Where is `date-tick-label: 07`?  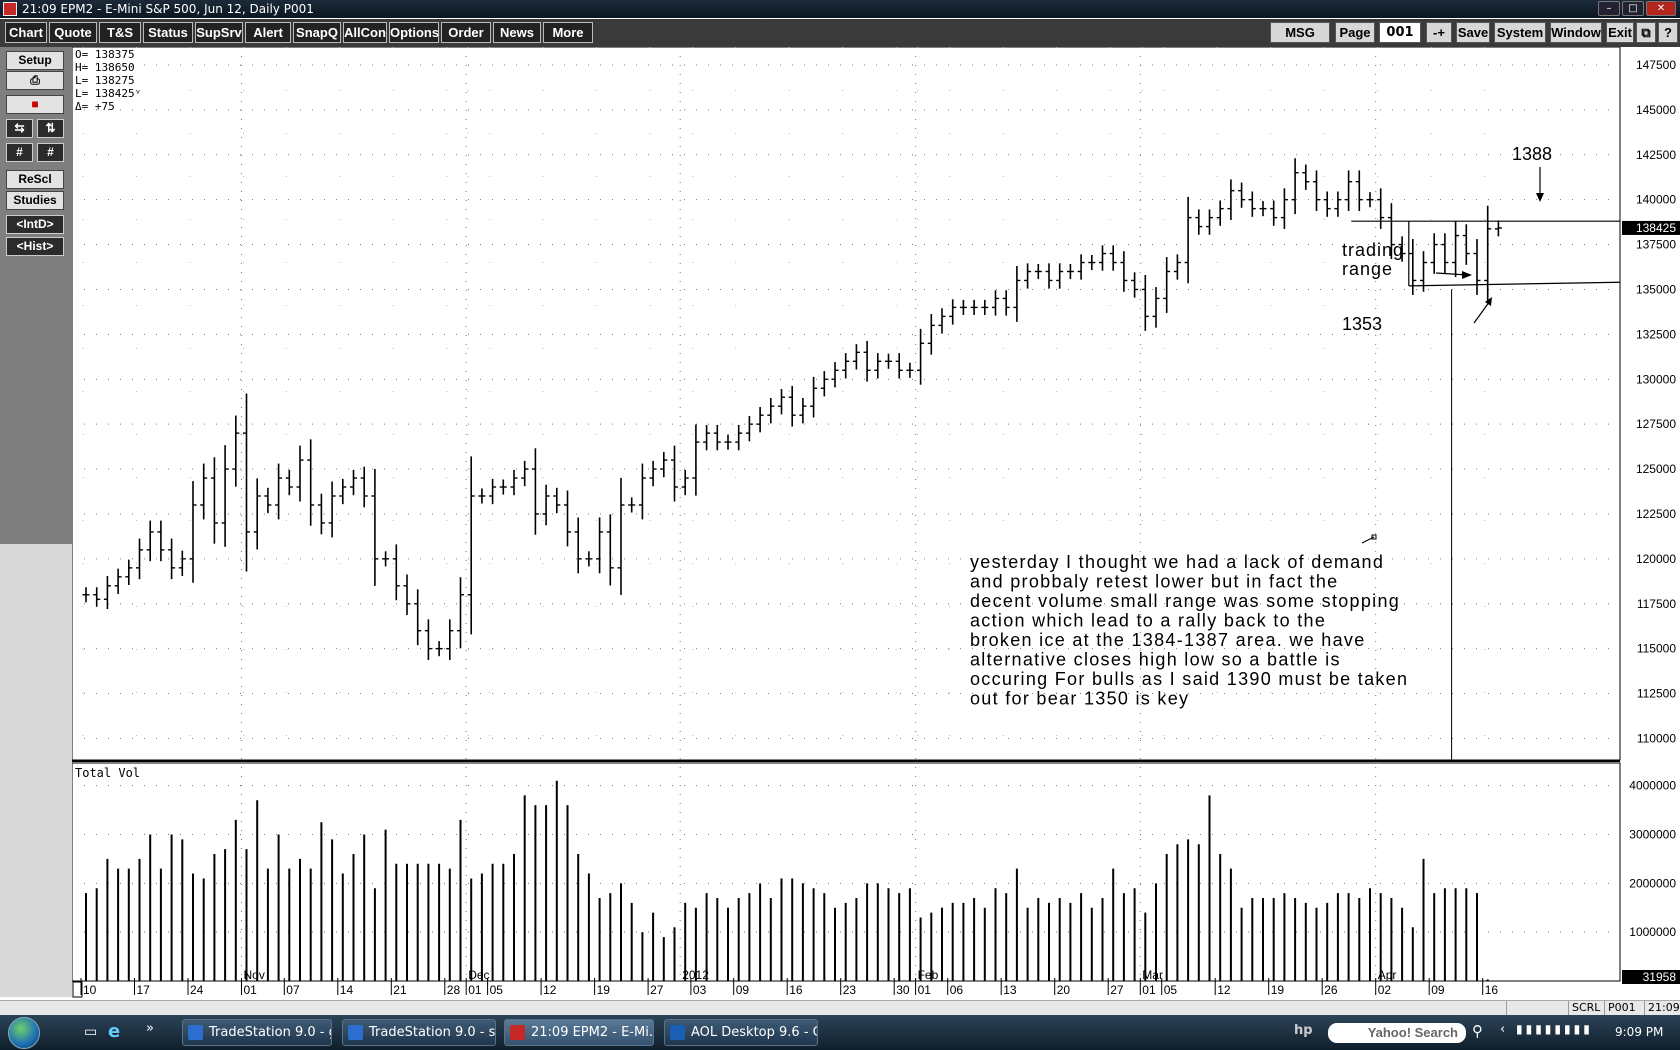 date-tick-label: 07 is located at coordinates (293, 990).